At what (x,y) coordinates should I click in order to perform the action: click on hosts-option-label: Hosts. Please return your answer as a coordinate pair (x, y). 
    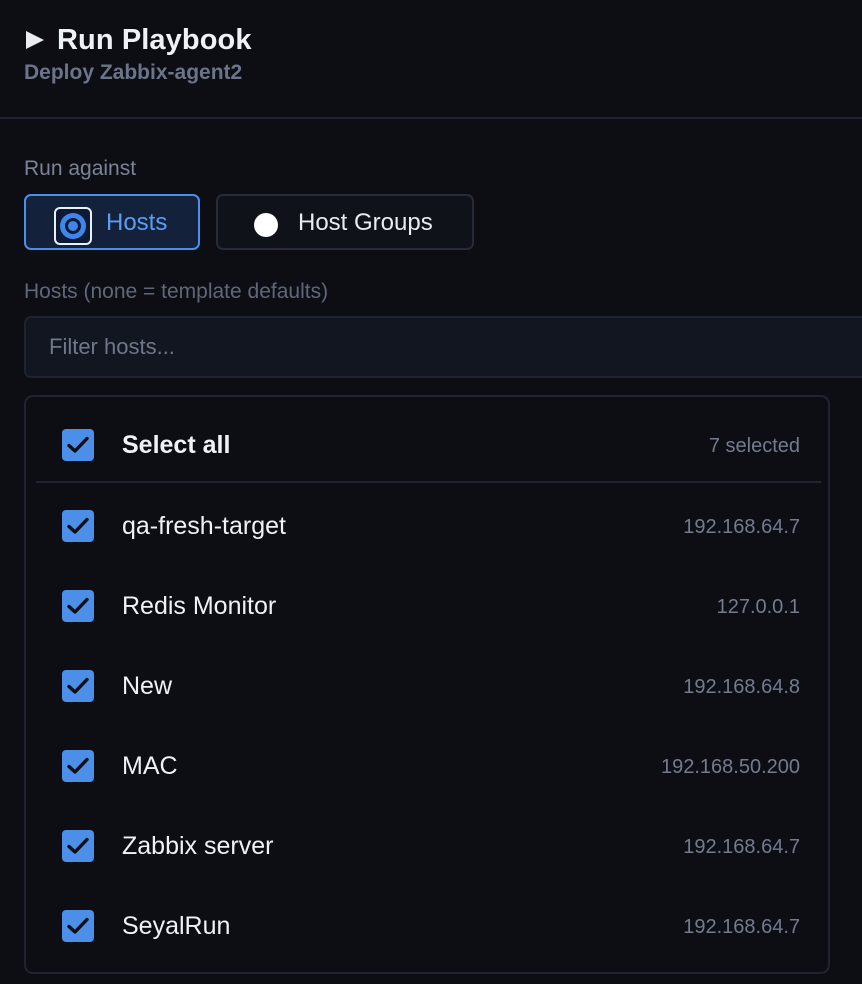
    Looking at the image, I should click on (137, 222).